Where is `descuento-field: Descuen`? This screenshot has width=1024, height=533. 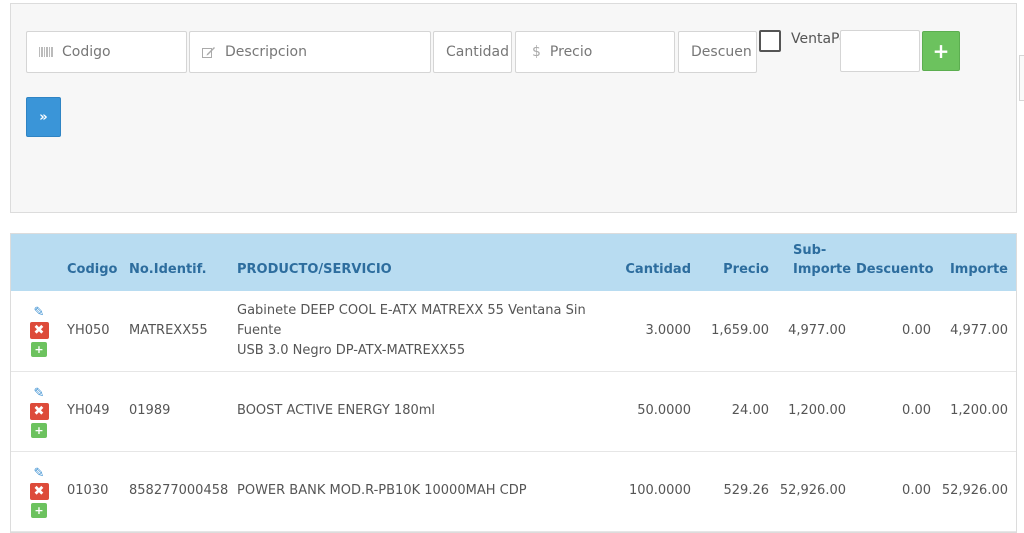
descuento-field: Descuen is located at coordinates (717, 52).